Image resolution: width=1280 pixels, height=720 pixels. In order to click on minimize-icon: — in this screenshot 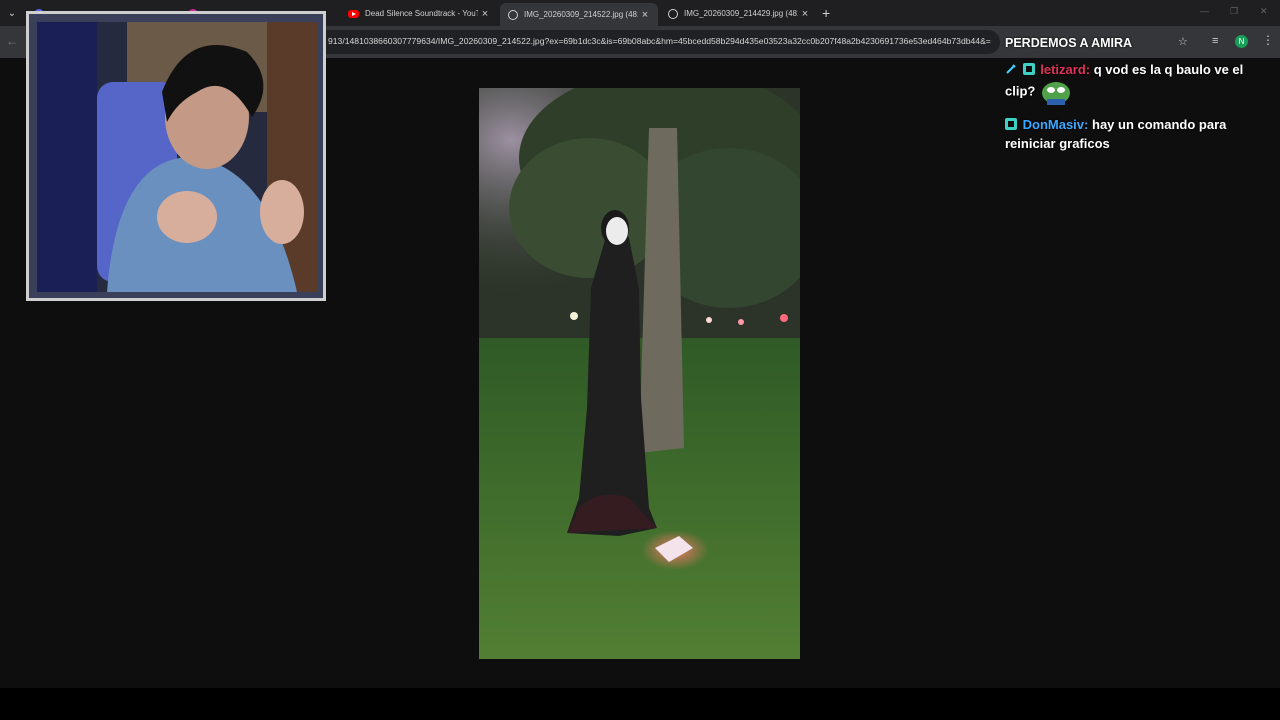, I will do `click(1204, 11)`.